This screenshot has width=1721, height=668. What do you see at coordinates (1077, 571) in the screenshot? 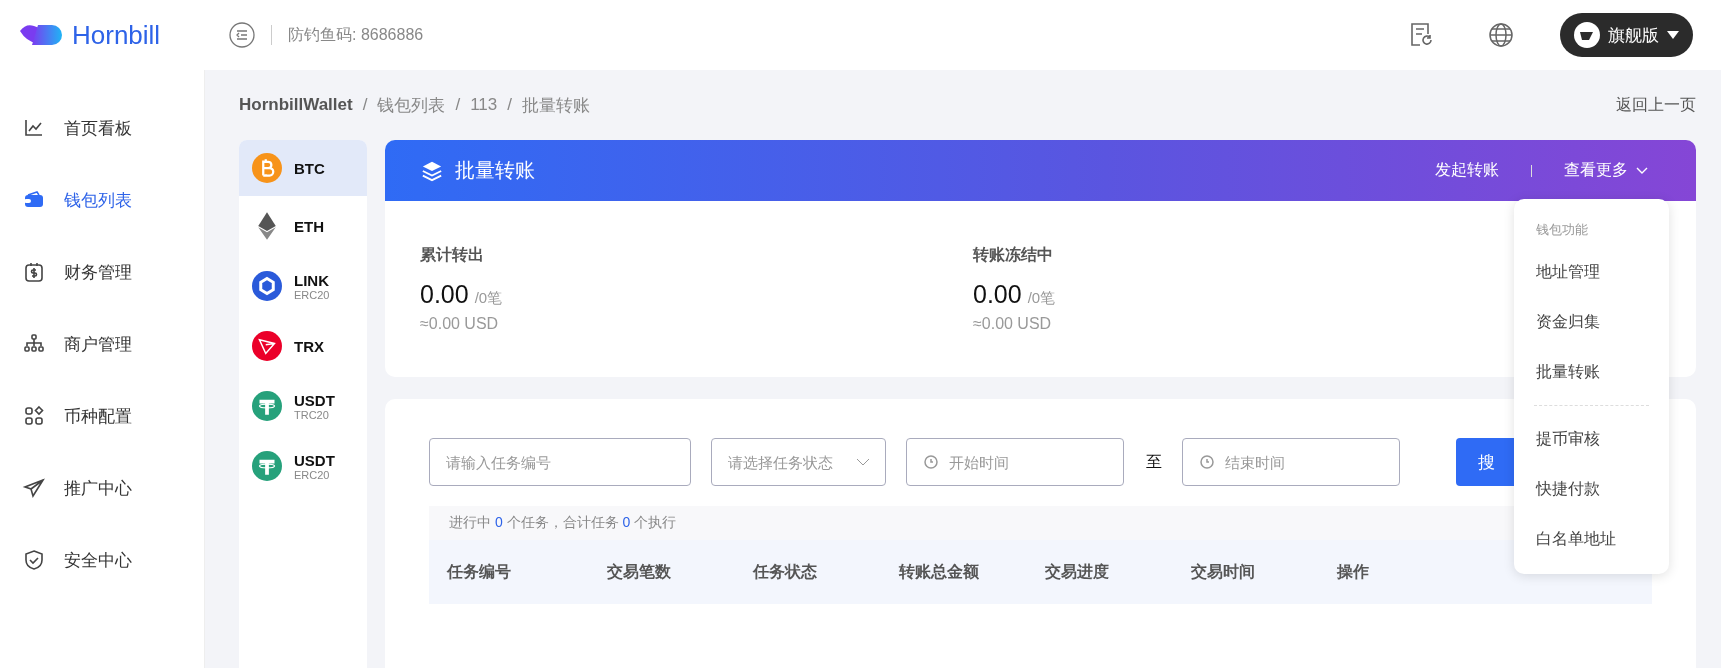
I see `column-header: 交易进度` at bounding box center [1077, 571].